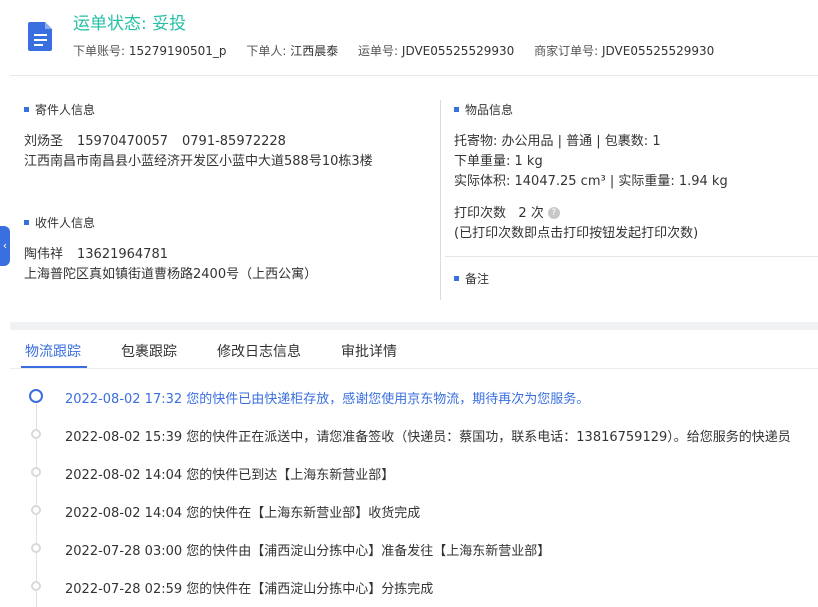  What do you see at coordinates (243, 513) in the screenshot?
I see `tracking-event: 2022-08-02 14:04 您的快件在【上海东新营业部】收货完成` at bounding box center [243, 513].